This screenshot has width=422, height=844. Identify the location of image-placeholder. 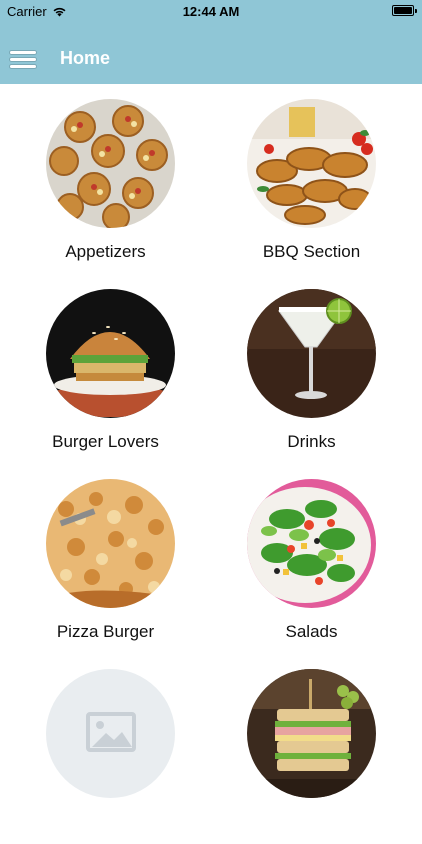
(110, 733).